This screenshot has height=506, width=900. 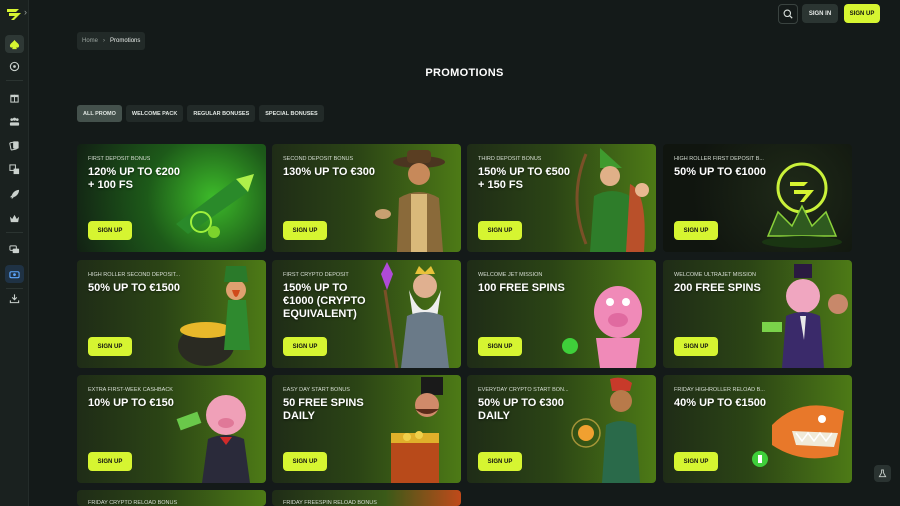 What do you see at coordinates (154, 113) in the screenshot?
I see `tab-welcome-pack: WELCOME PACK` at bounding box center [154, 113].